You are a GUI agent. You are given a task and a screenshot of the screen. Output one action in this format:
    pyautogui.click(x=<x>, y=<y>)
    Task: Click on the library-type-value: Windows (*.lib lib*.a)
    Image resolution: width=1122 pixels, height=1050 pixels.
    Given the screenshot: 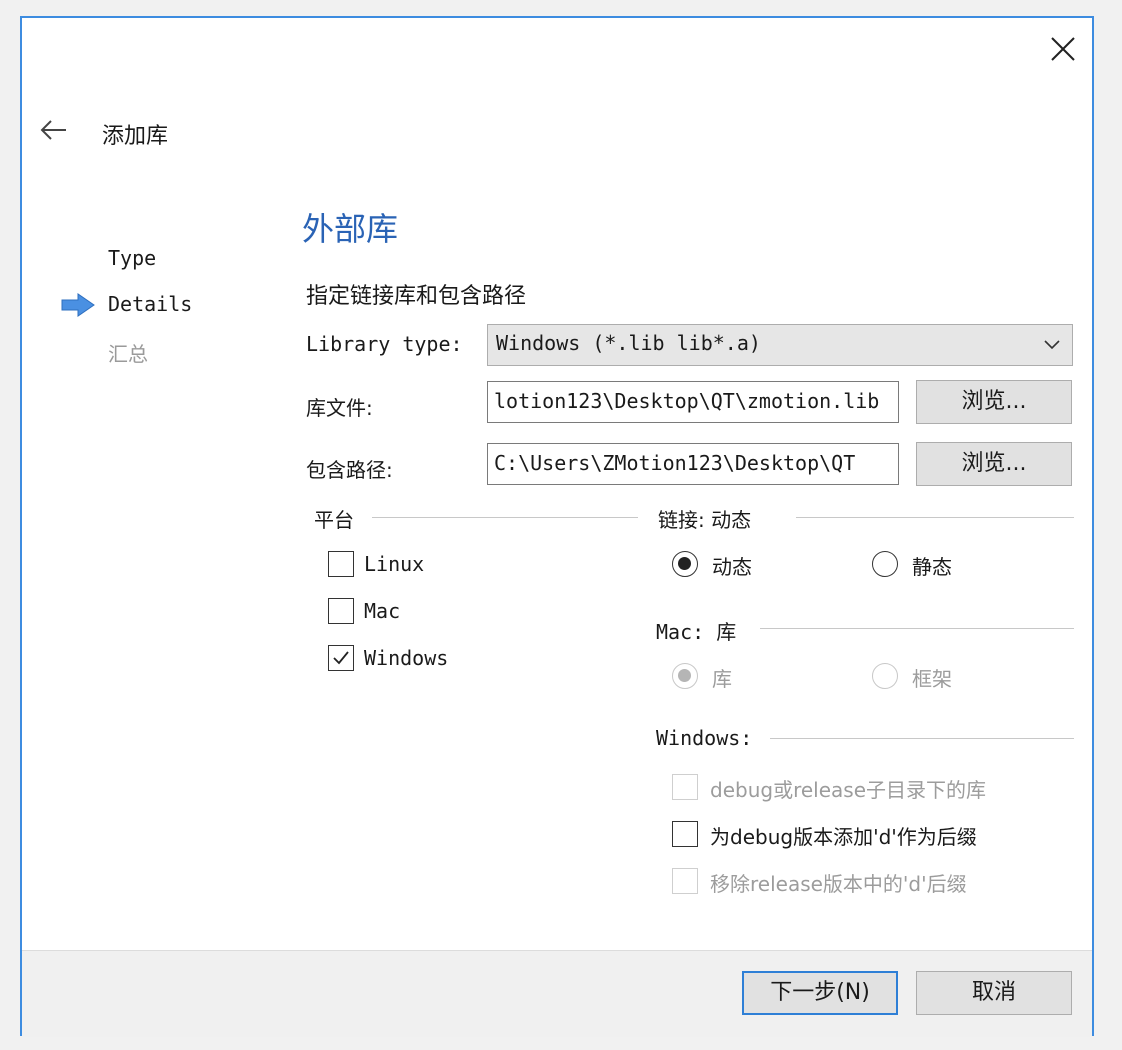 What is the action you would take?
    pyautogui.click(x=628, y=343)
    